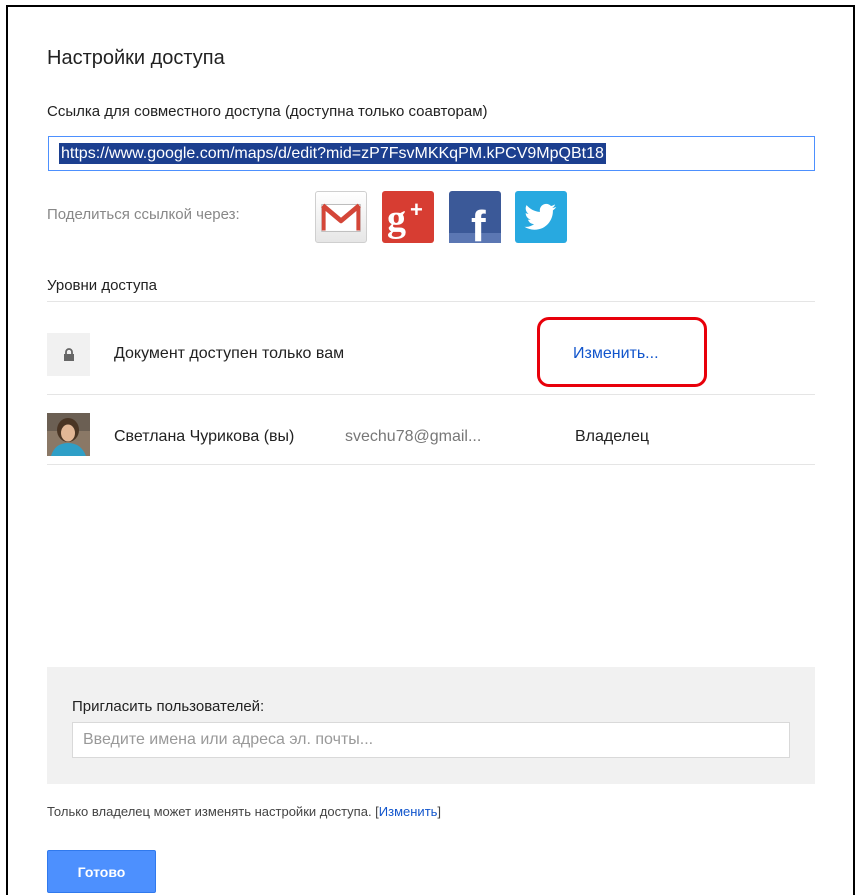 The height and width of the screenshot is (895, 865). What do you see at coordinates (612, 436) in the screenshot?
I see `user-role: Владелец` at bounding box center [612, 436].